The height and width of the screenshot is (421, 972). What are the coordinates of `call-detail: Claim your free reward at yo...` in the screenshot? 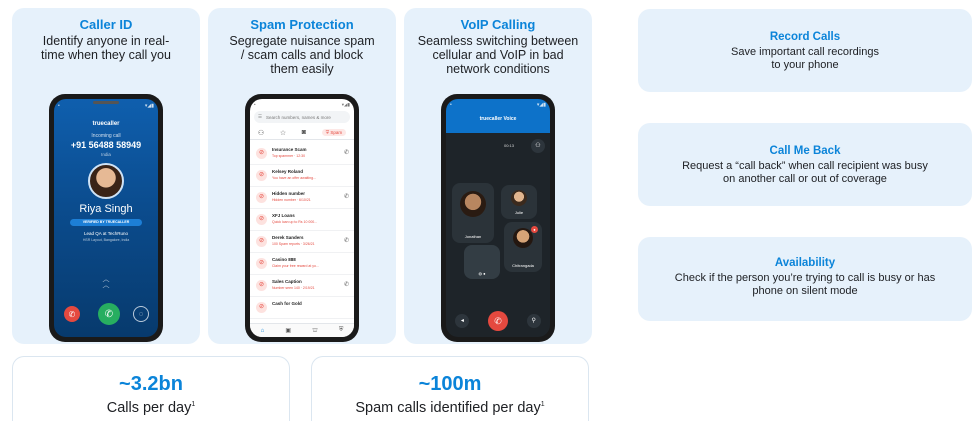 It's located at (295, 266).